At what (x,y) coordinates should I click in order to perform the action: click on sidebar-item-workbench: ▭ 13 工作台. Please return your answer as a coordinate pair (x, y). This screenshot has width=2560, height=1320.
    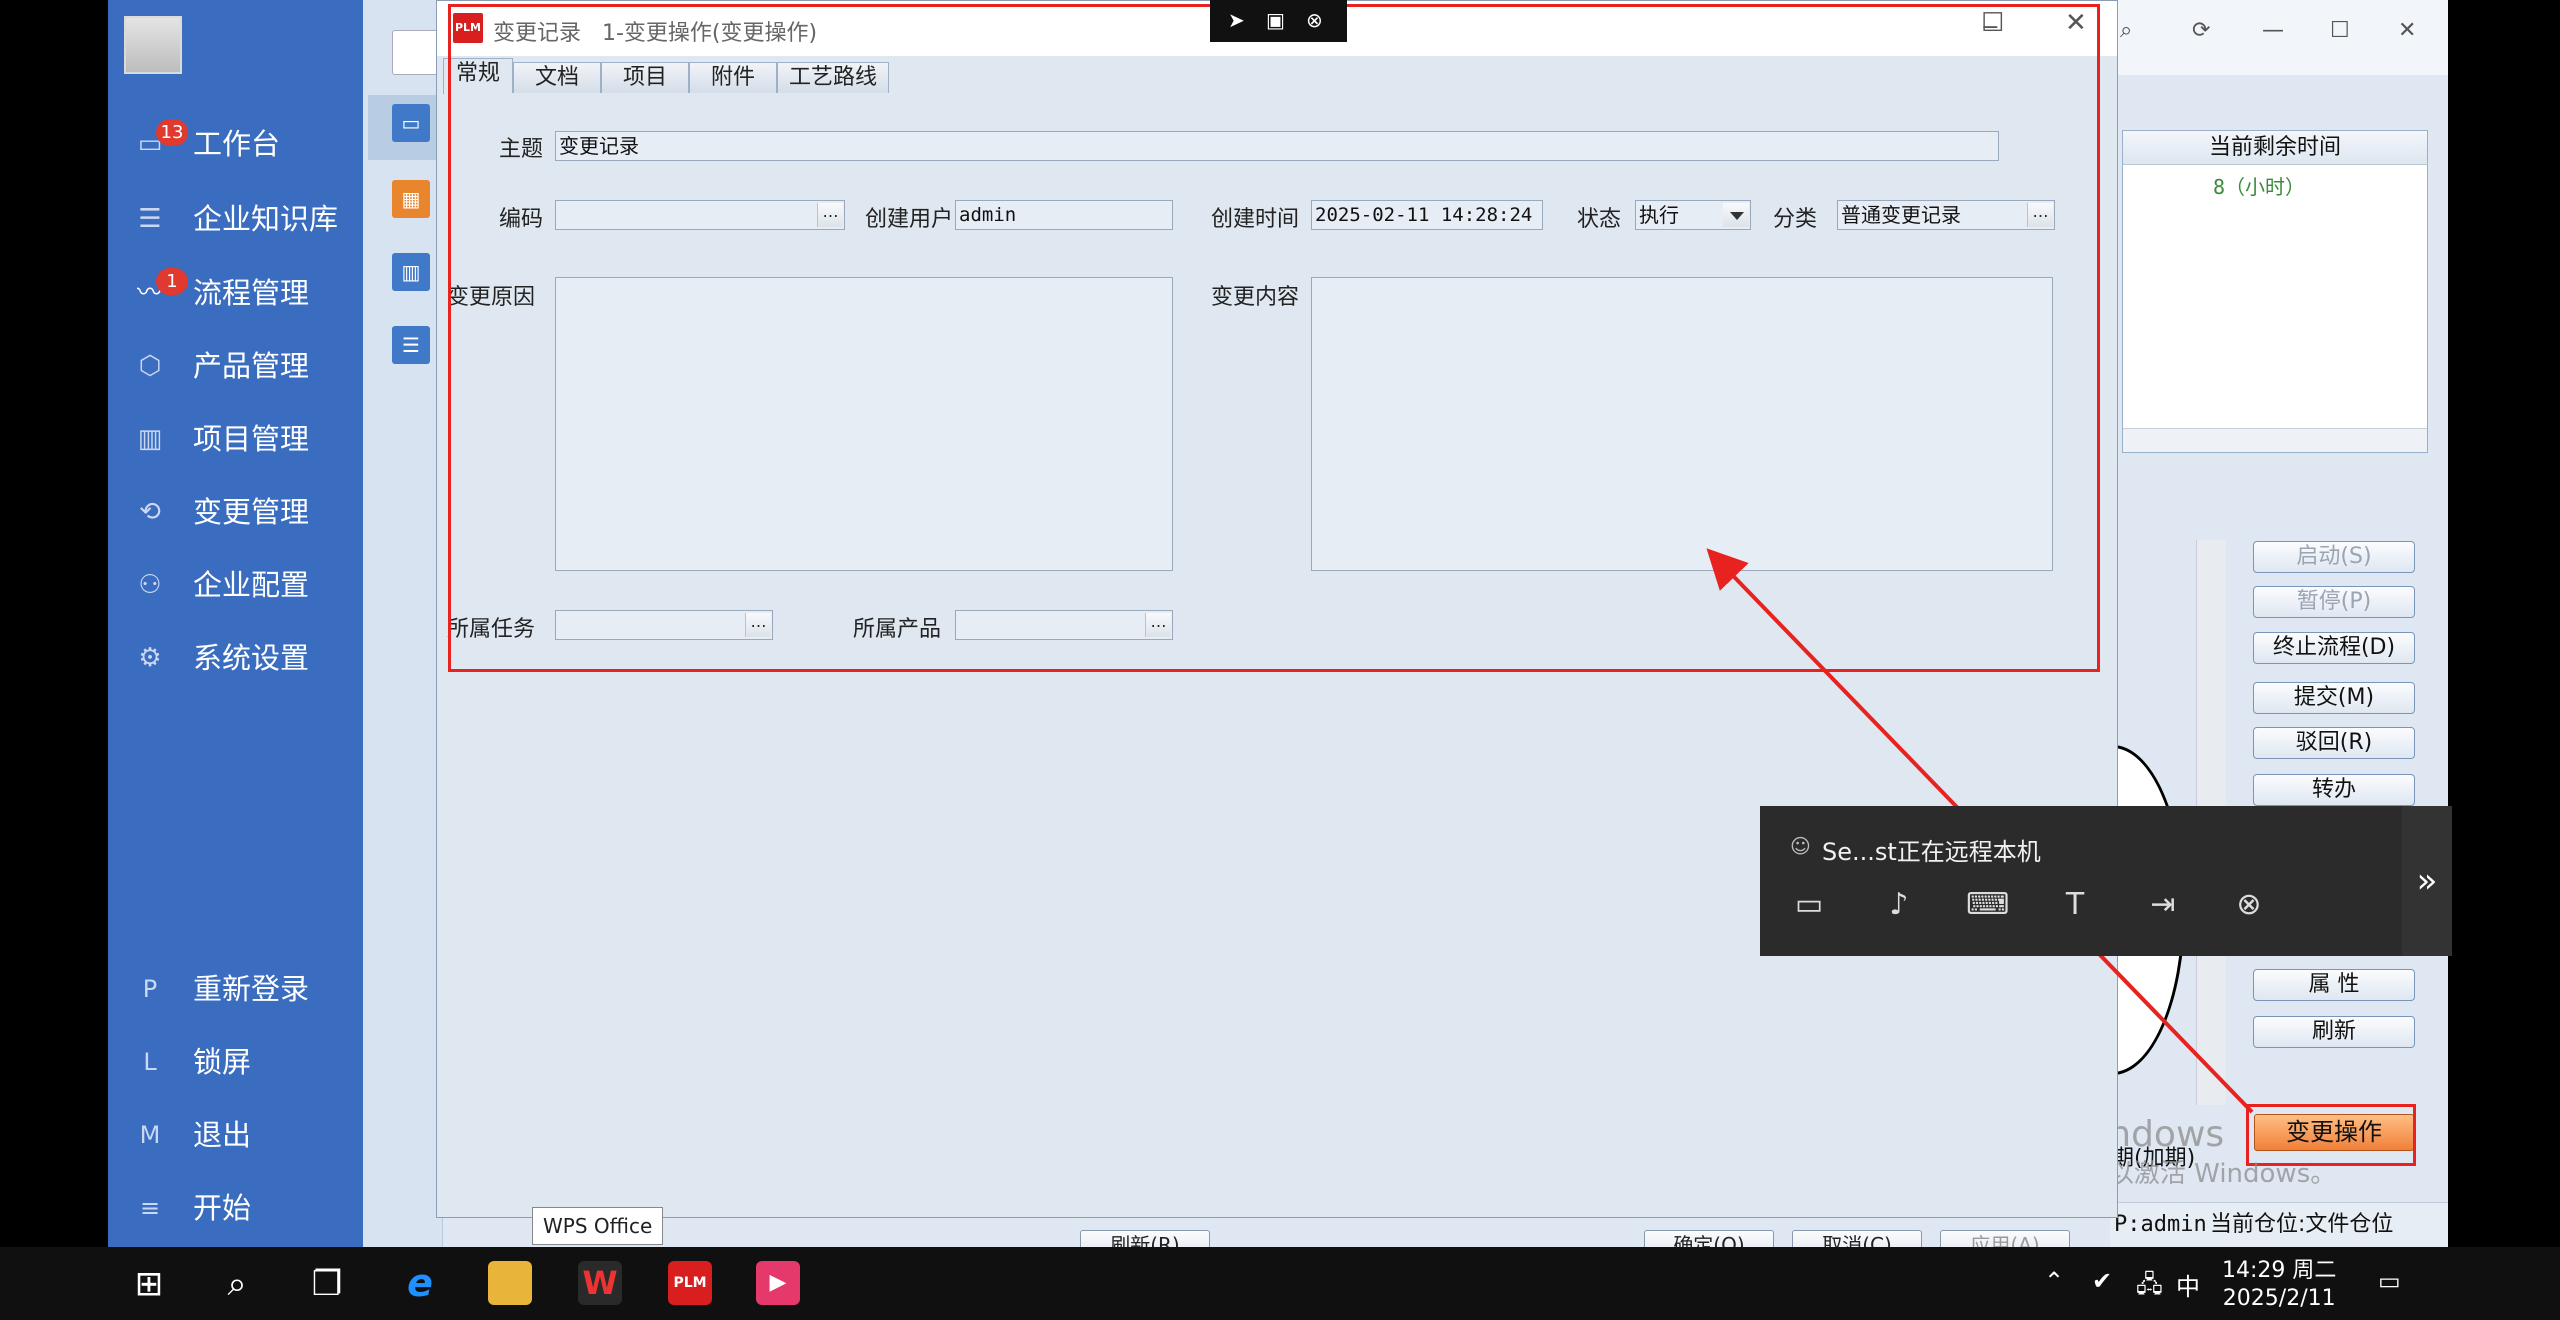
    Looking at the image, I should click on (235, 144).